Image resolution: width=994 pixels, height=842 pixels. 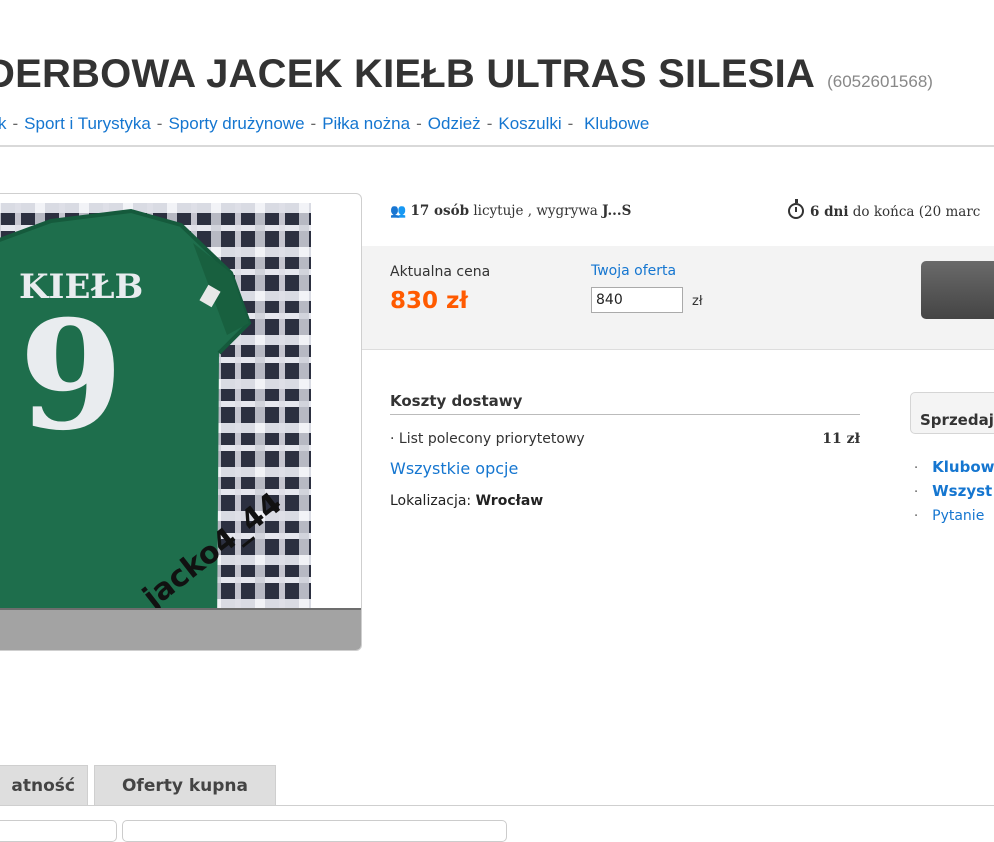 What do you see at coordinates (841, 439) in the screenshot?
I see `delivery-cost: 11 zł` at bounding box center [841, 439].